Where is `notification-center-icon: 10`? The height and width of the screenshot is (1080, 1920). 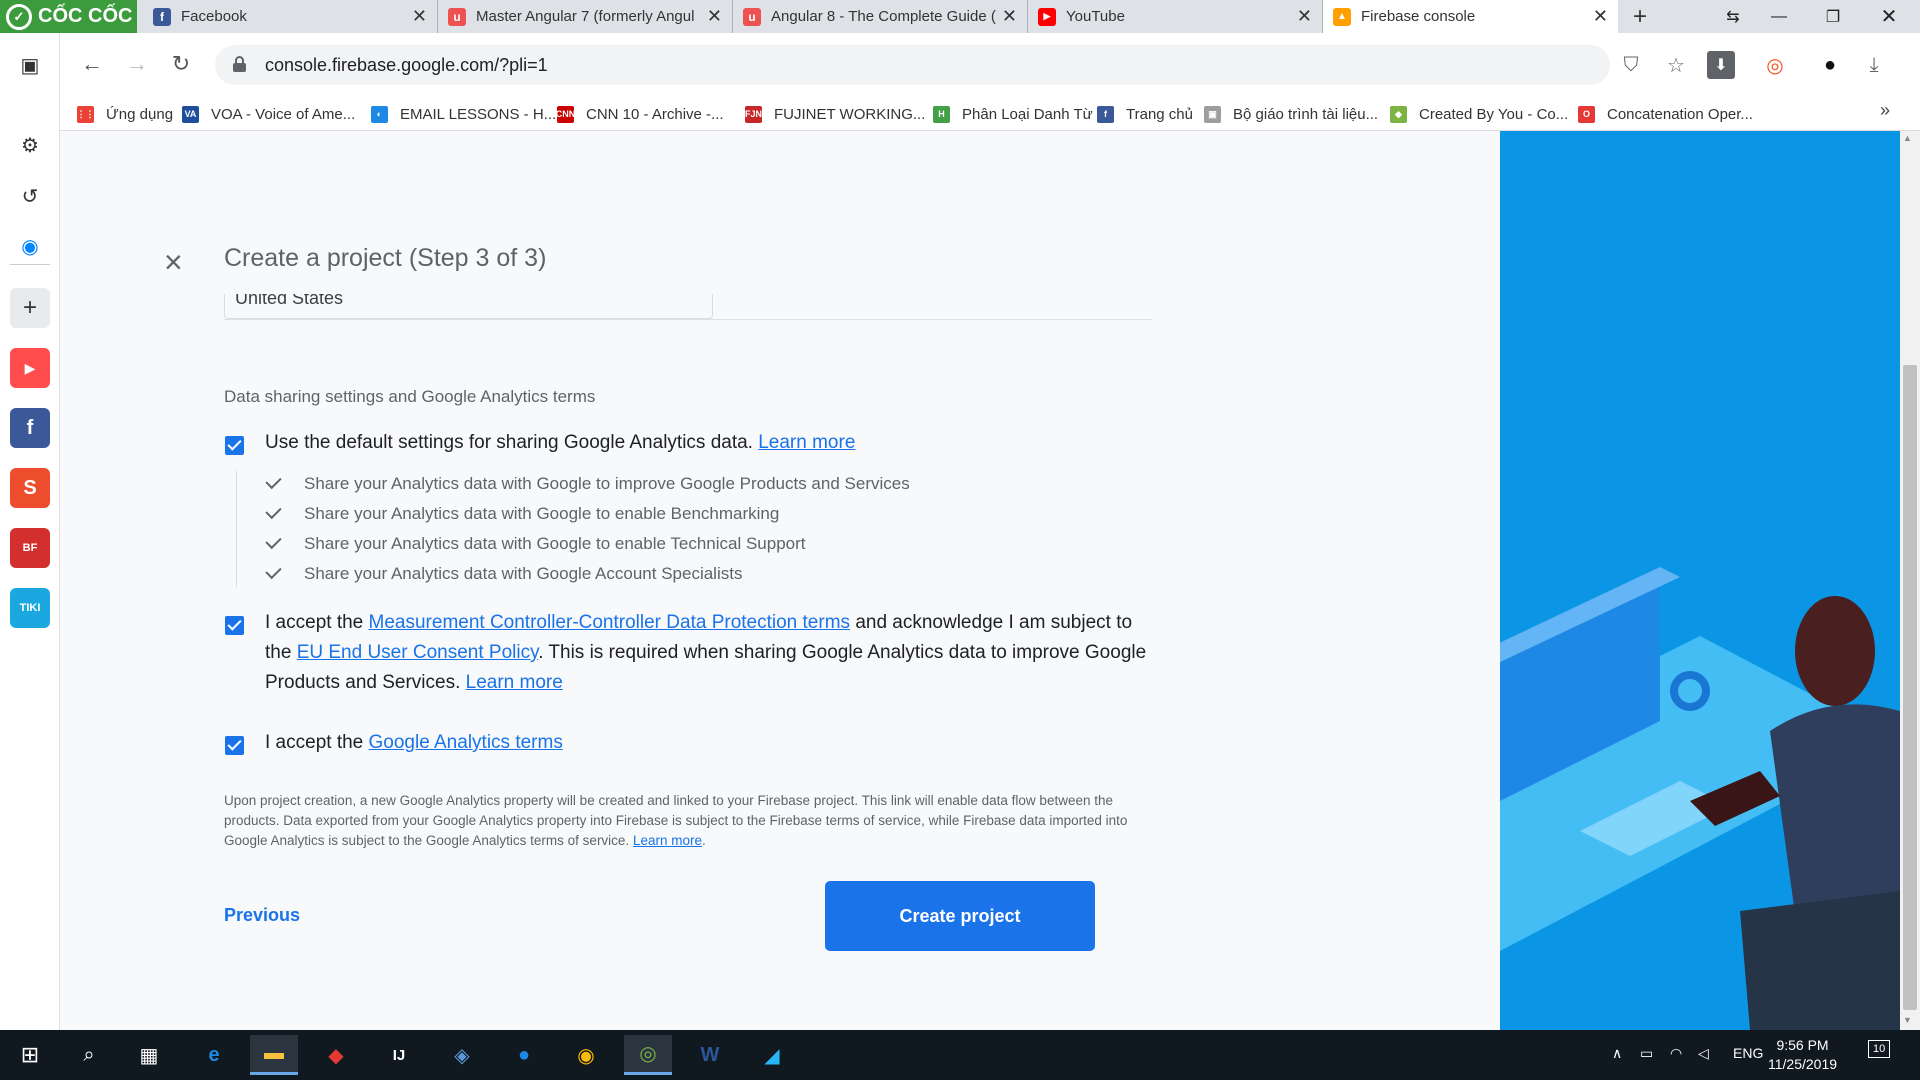 notification-center-icon: 10 is located at coordinates (1879, 1049).